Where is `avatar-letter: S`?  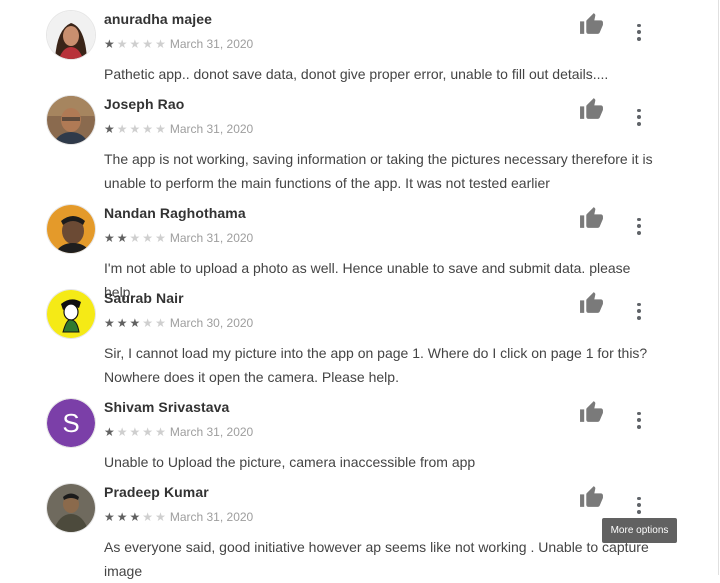 avatar-letter: S is located at coordinates (71, 423).